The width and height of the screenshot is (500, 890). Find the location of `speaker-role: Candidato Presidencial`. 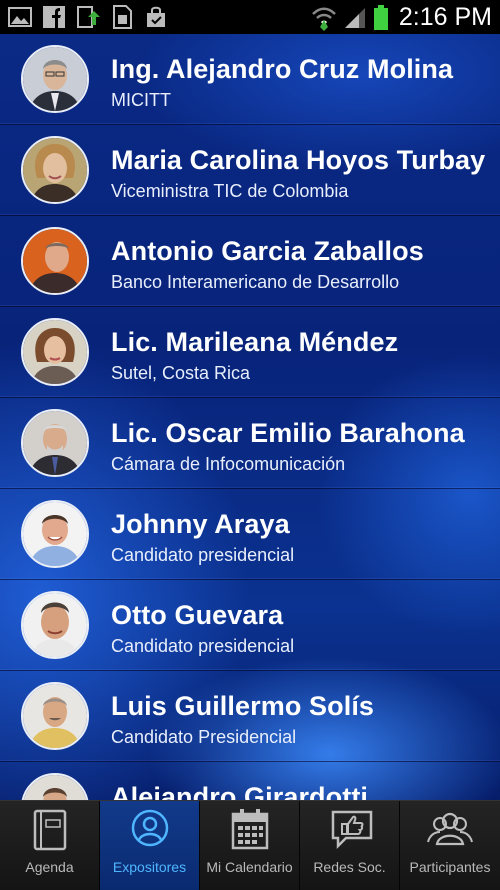

speaker-role: Candidato Presidencial is located at coordinates (204, 737).